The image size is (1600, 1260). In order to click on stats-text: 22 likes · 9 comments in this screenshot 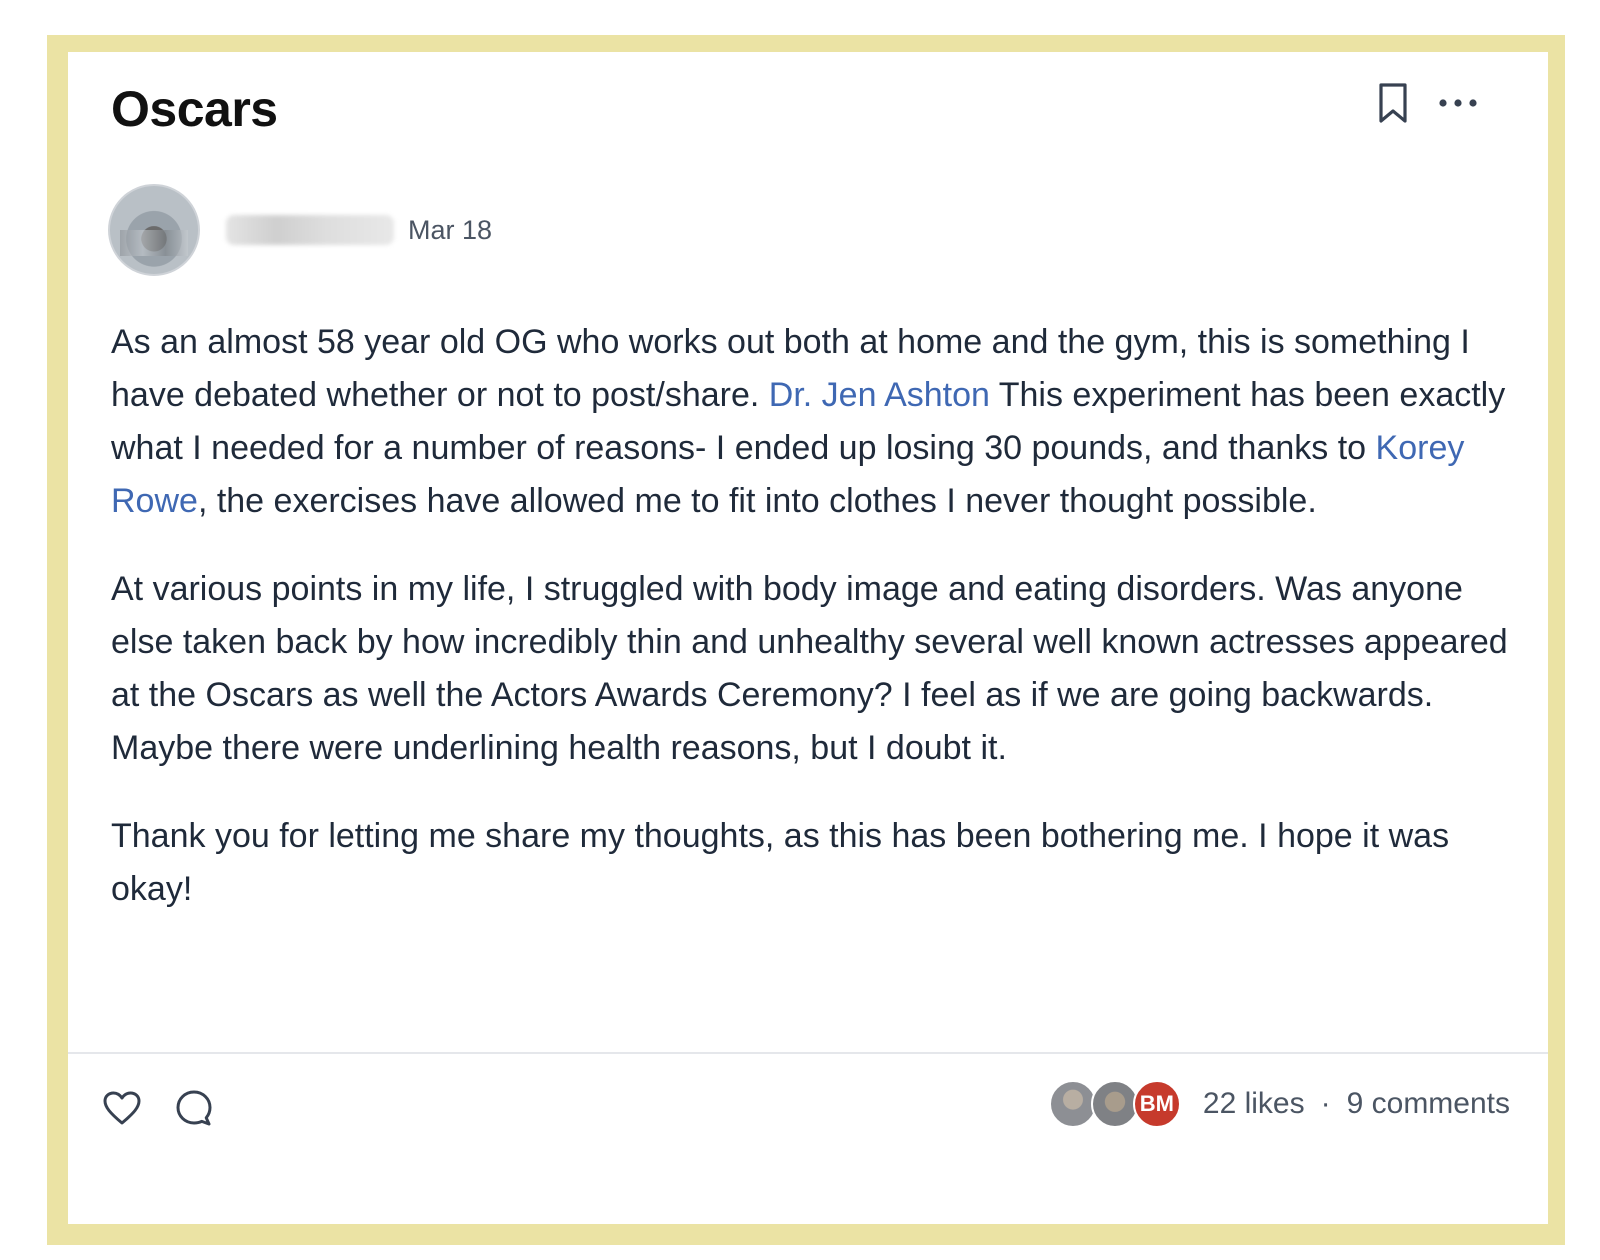, I will do `click(1356, 1104)`.